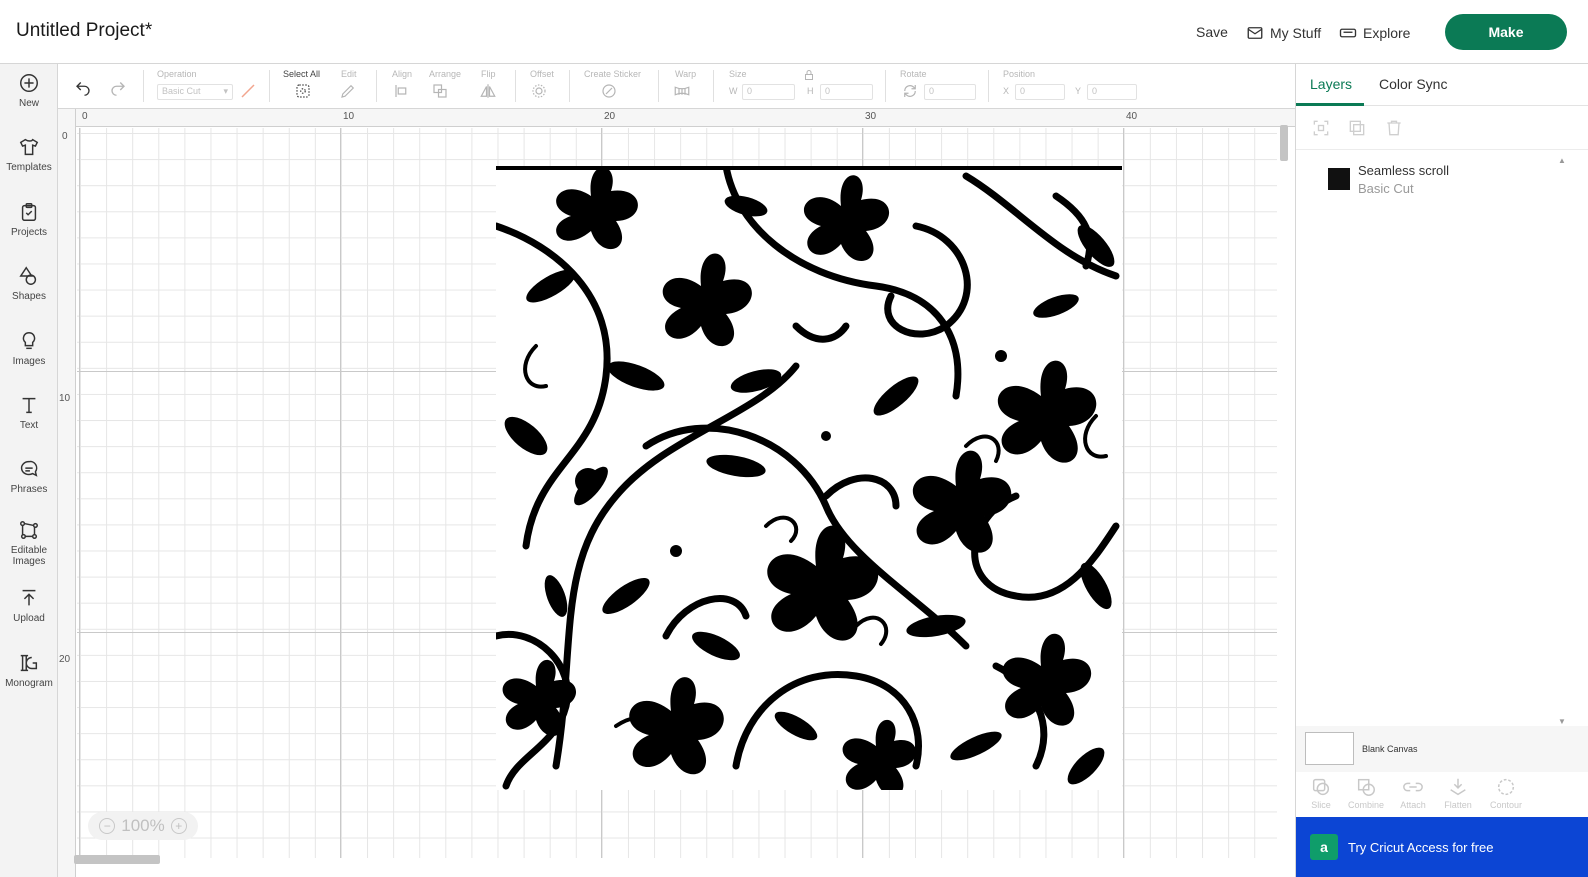 The image size is (1588, 877). Describe the element at coordinates (83, 87) in the screenshot. I see `undo-icon` at that location.